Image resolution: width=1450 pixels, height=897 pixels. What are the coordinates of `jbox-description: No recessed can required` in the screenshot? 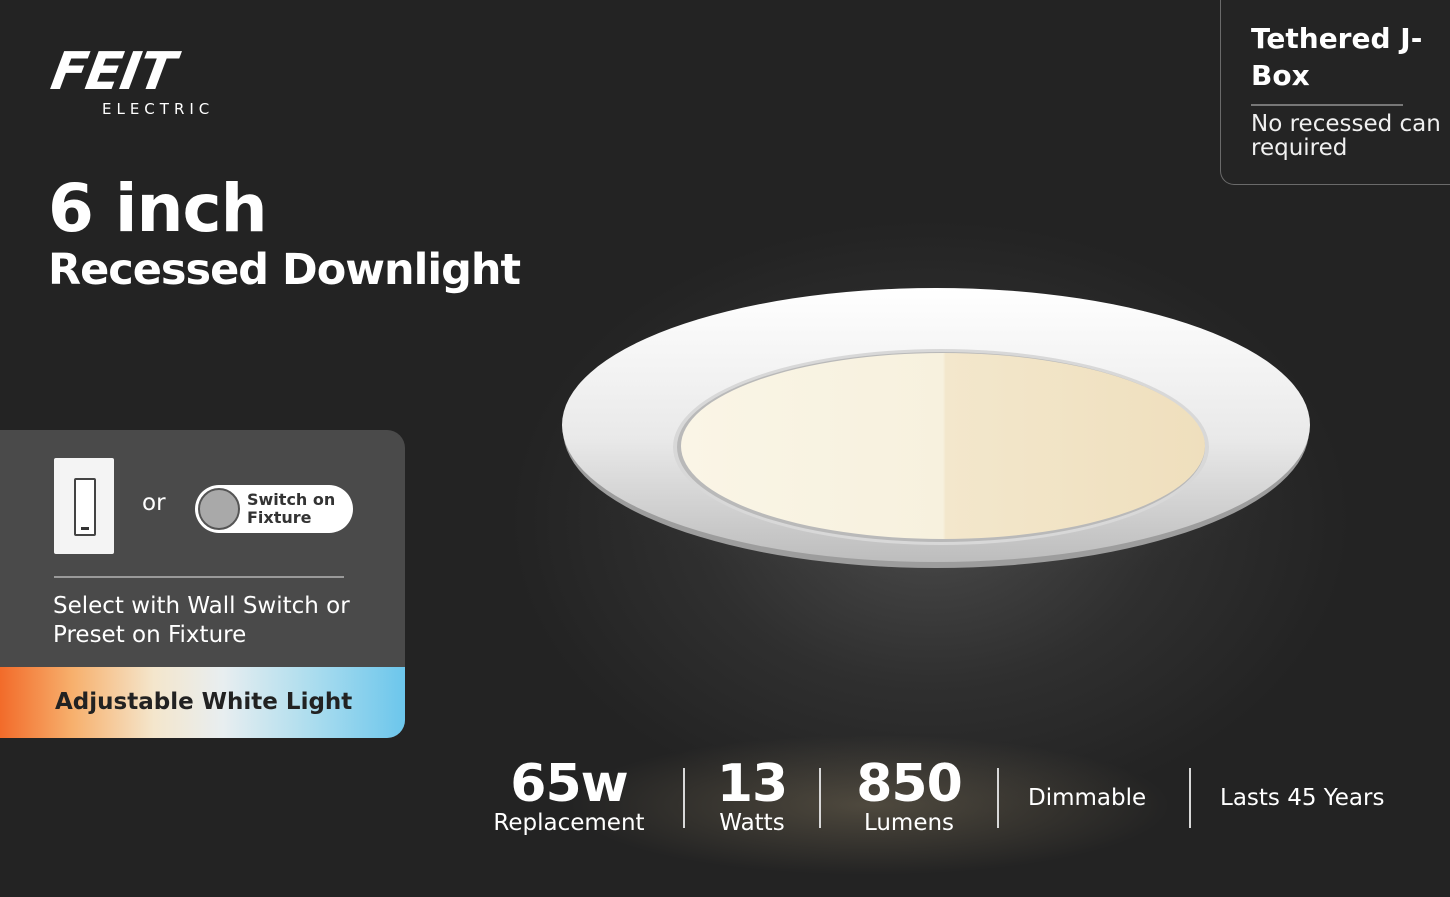 It's located at (1346, 136).